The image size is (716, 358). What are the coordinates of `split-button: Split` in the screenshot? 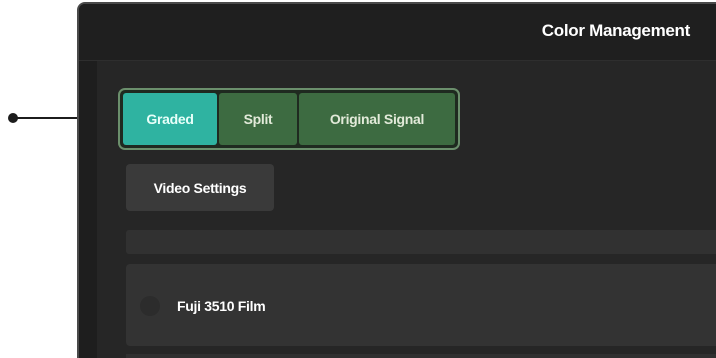 It's located at (258, 119).